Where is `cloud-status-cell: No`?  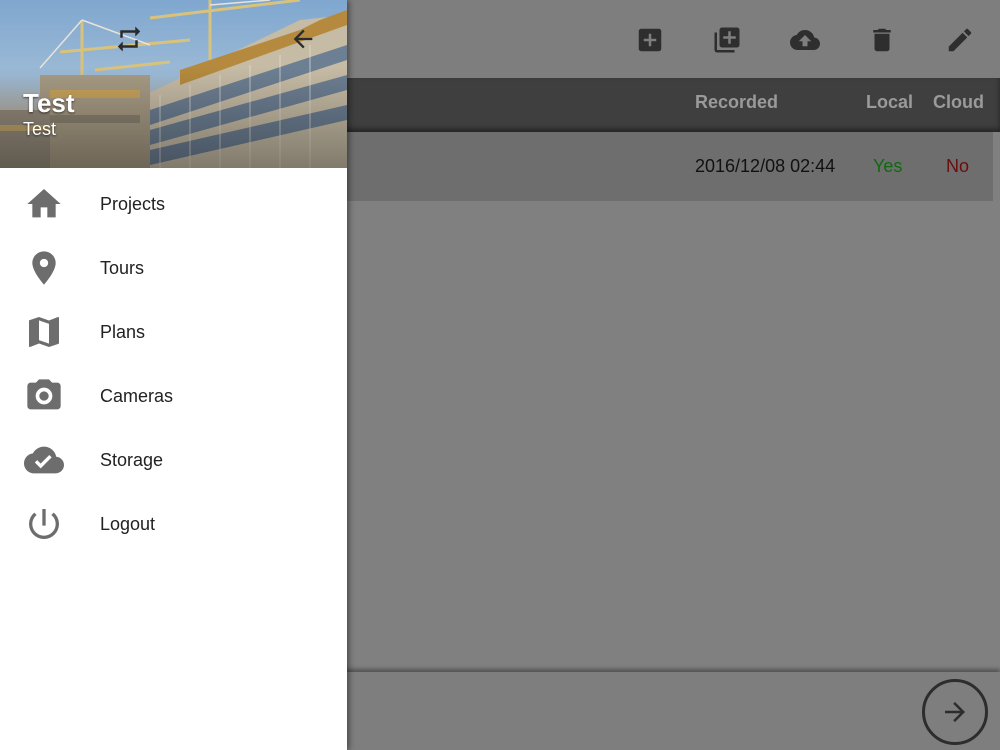
cloud-status-cell: No is located at coordinates (958, 166).